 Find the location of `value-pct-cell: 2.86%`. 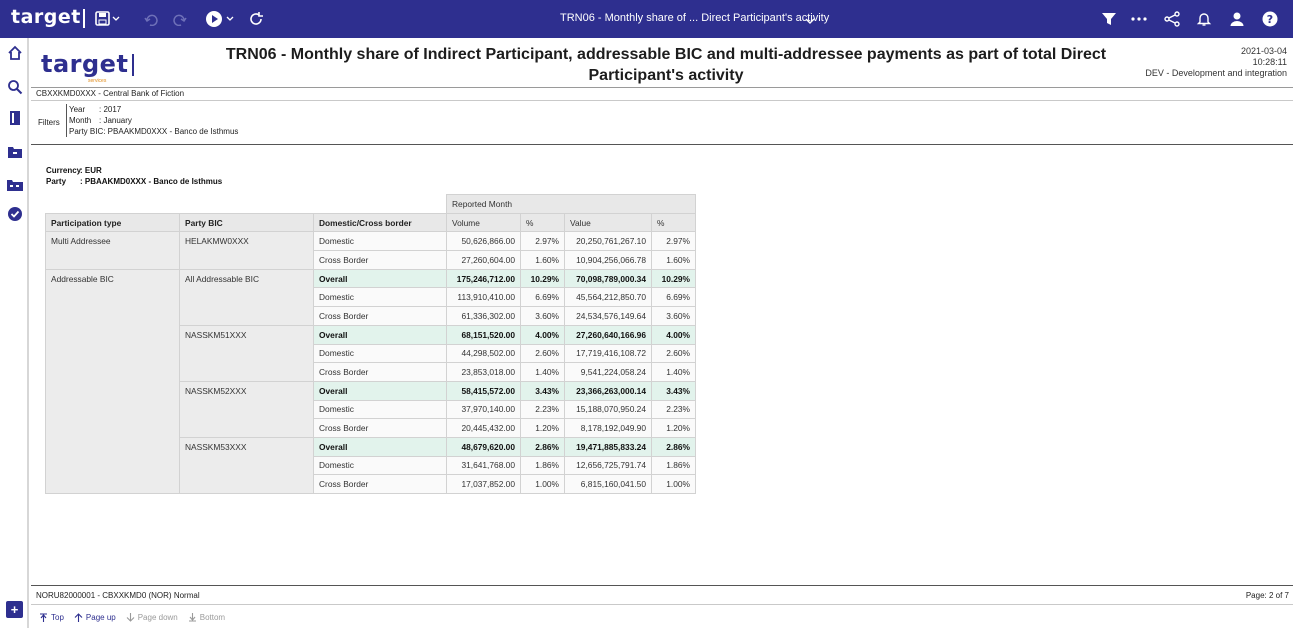

value-pct-cell: 2.86% is located at coordinates (673, 446).